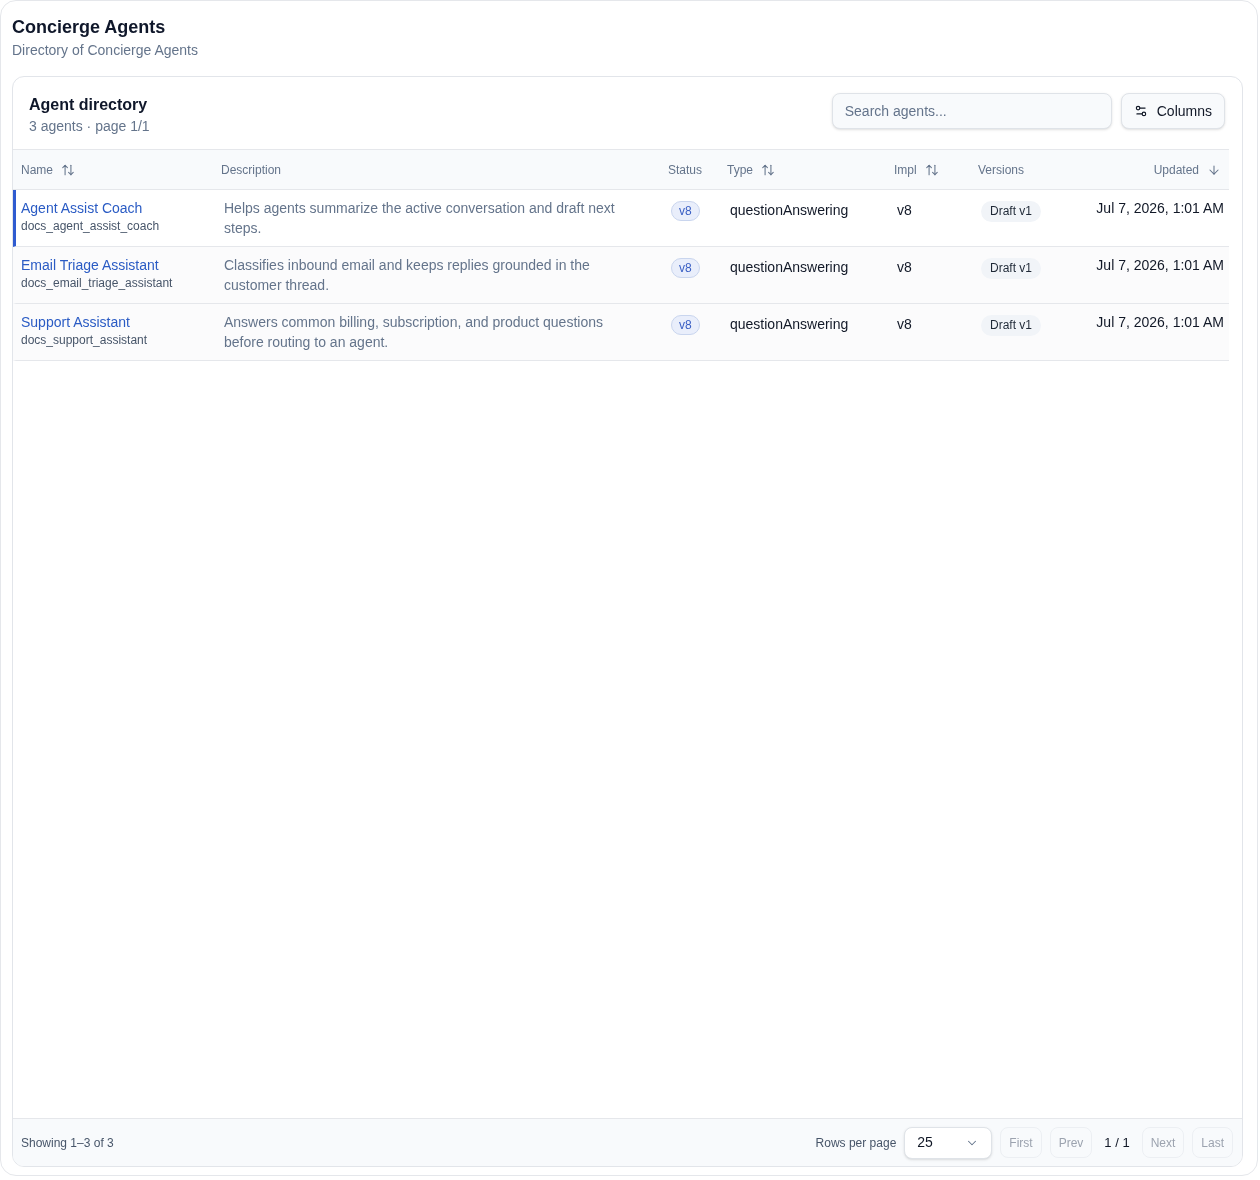 This screenshot has width=1260, height=1180. I want to click on agent-id: docs_email_triage_assistant, so click(97, 283).